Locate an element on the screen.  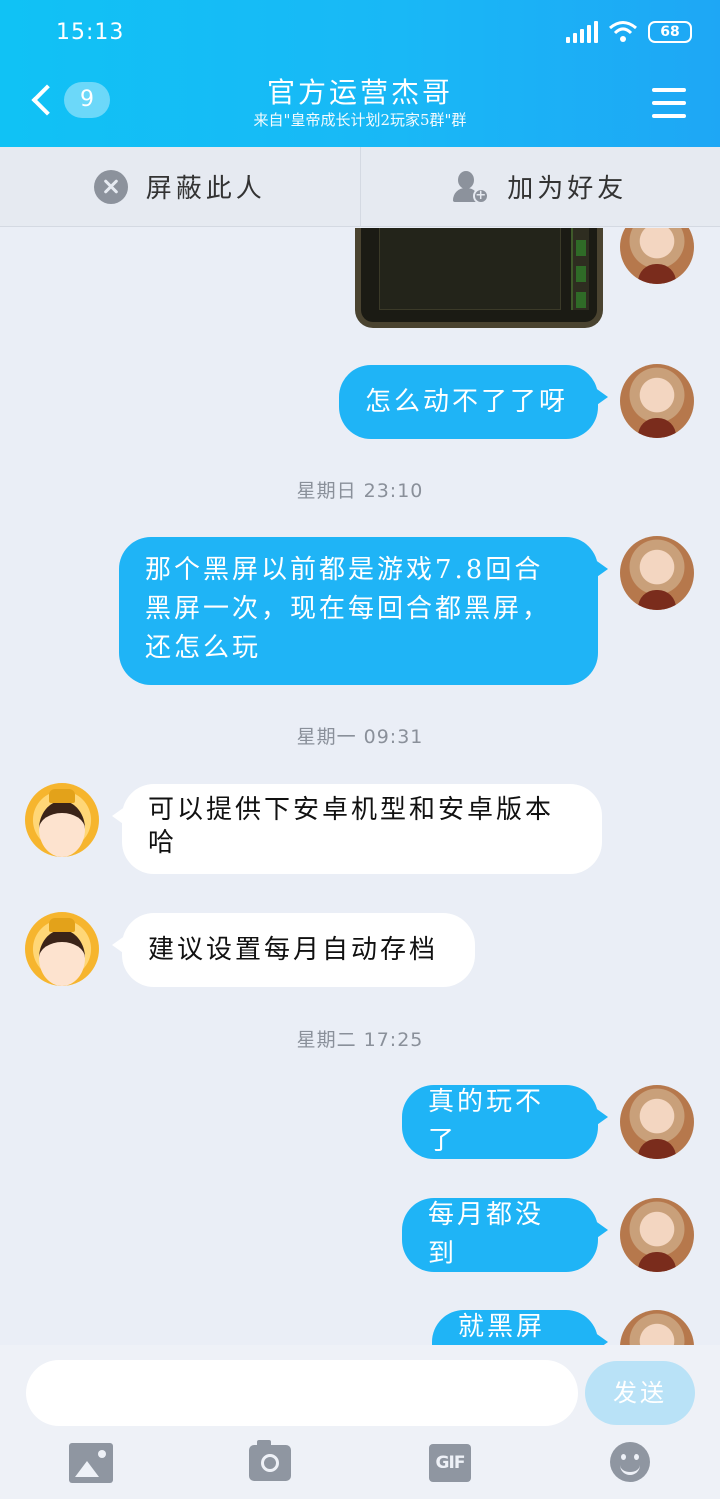
add-friend-label: 加为好友 is located at coordinates (567, 189).